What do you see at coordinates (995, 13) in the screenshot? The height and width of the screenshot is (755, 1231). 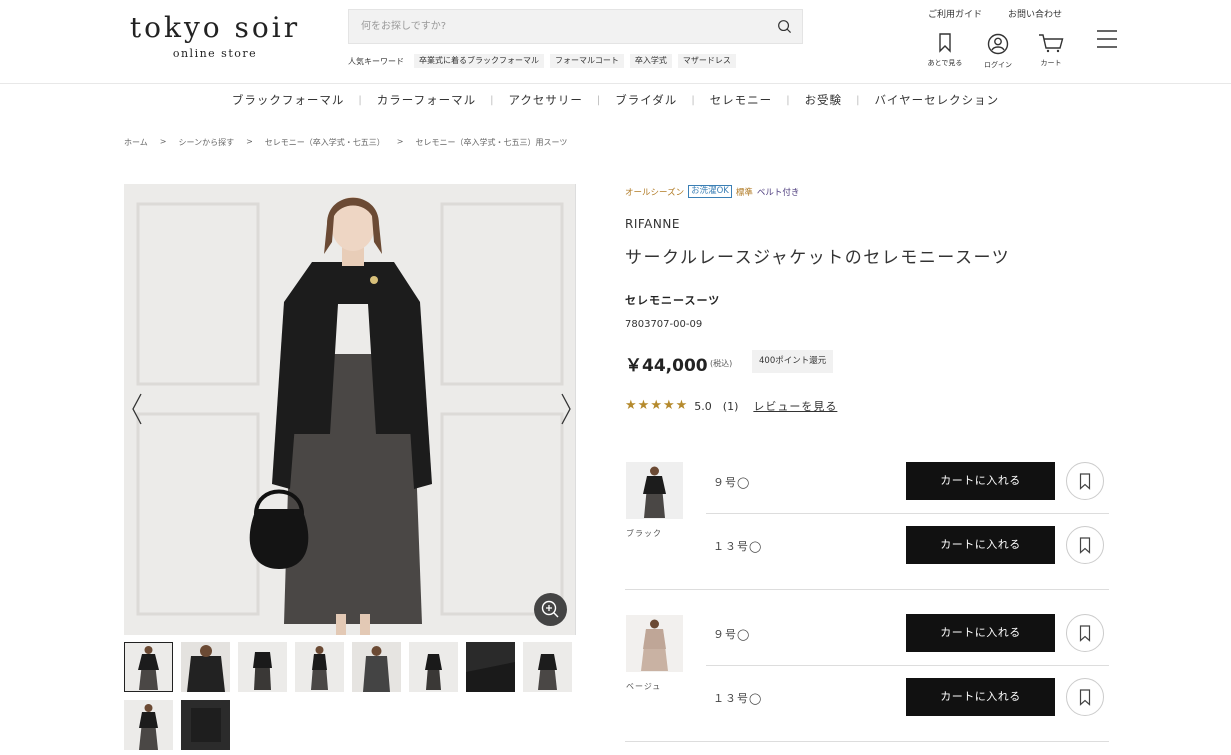 I see `top-links: ご利用ガイド お問い合わせ` at bounding box center [995, 13].